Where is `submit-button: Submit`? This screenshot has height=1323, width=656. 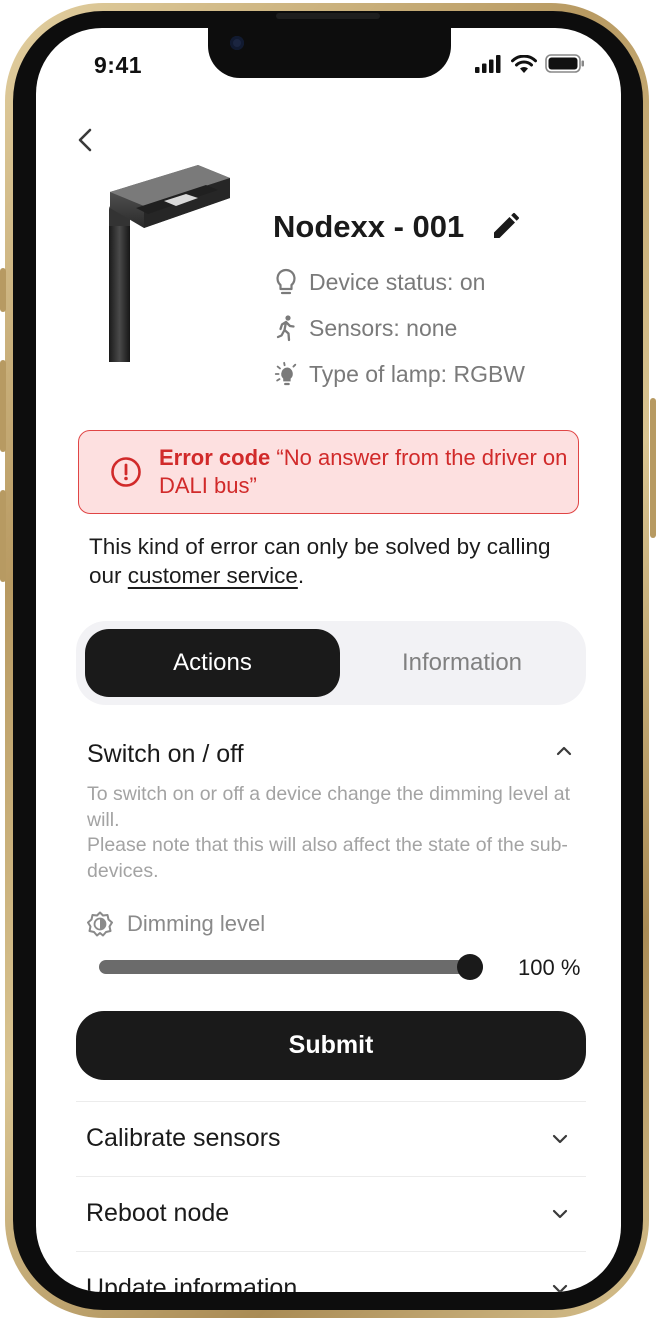
submit-button: Submit is located at coordinates (331, 1045).